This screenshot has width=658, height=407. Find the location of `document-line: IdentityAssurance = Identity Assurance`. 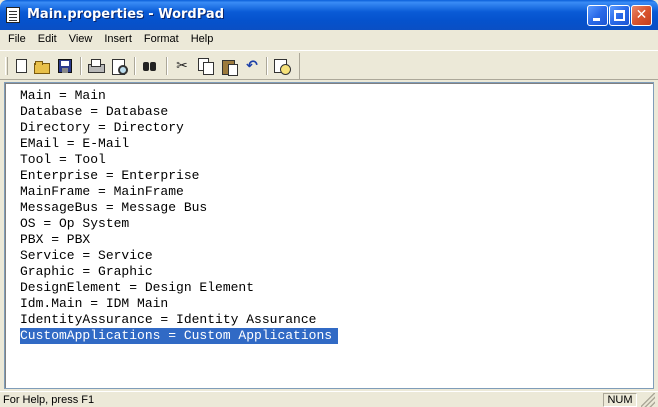

document-line: IdentityAssurance = Identity Assurance is located at coordinates (179, 320).